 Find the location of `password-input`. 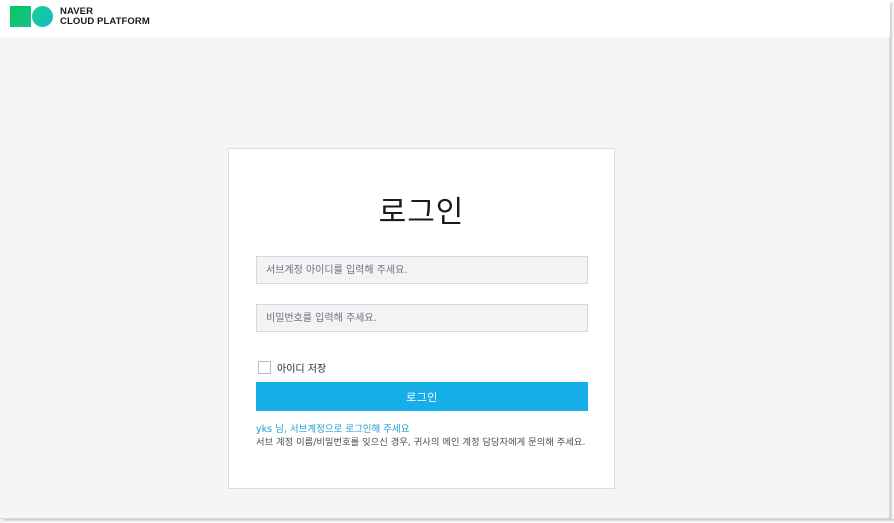

password-input is located at coordinates (422, 318).